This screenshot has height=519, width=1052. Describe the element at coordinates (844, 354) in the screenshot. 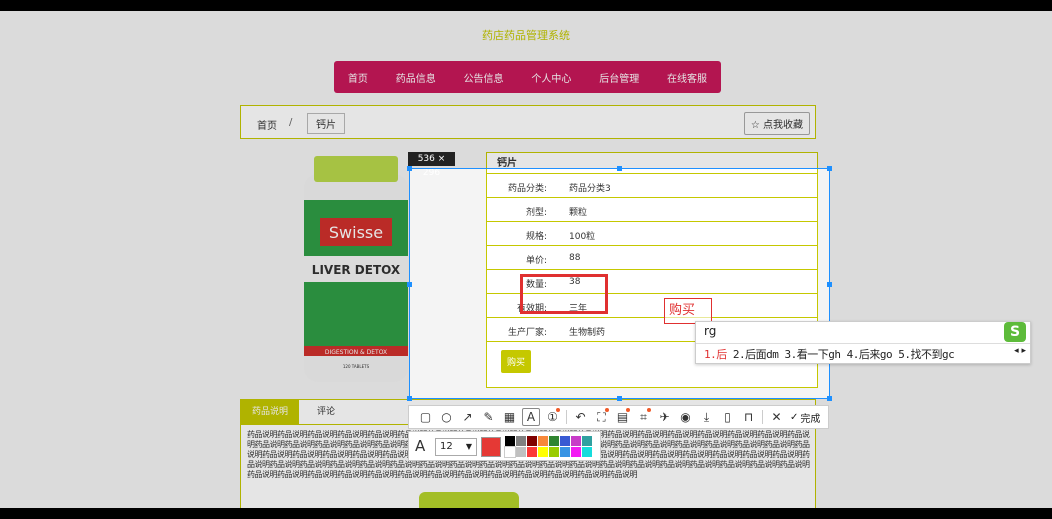

I see `ime-candidate-rest: 2.后面dm 3.看一下gh 4.后来go 5.找不到gc` at that location.